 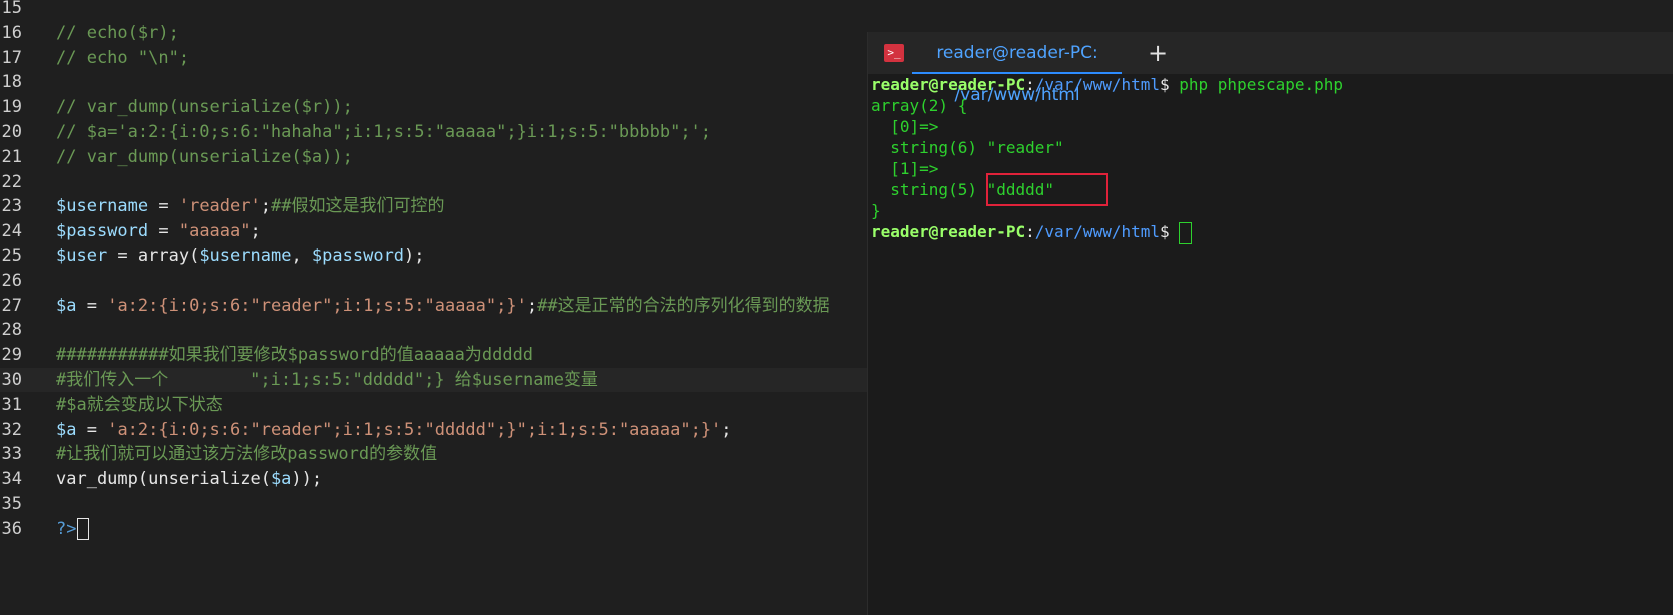 What do you see at coordinates (1047, 189) in the screenshot?
I see `highlight-annotation-box` at bounding box center [1047, 189].